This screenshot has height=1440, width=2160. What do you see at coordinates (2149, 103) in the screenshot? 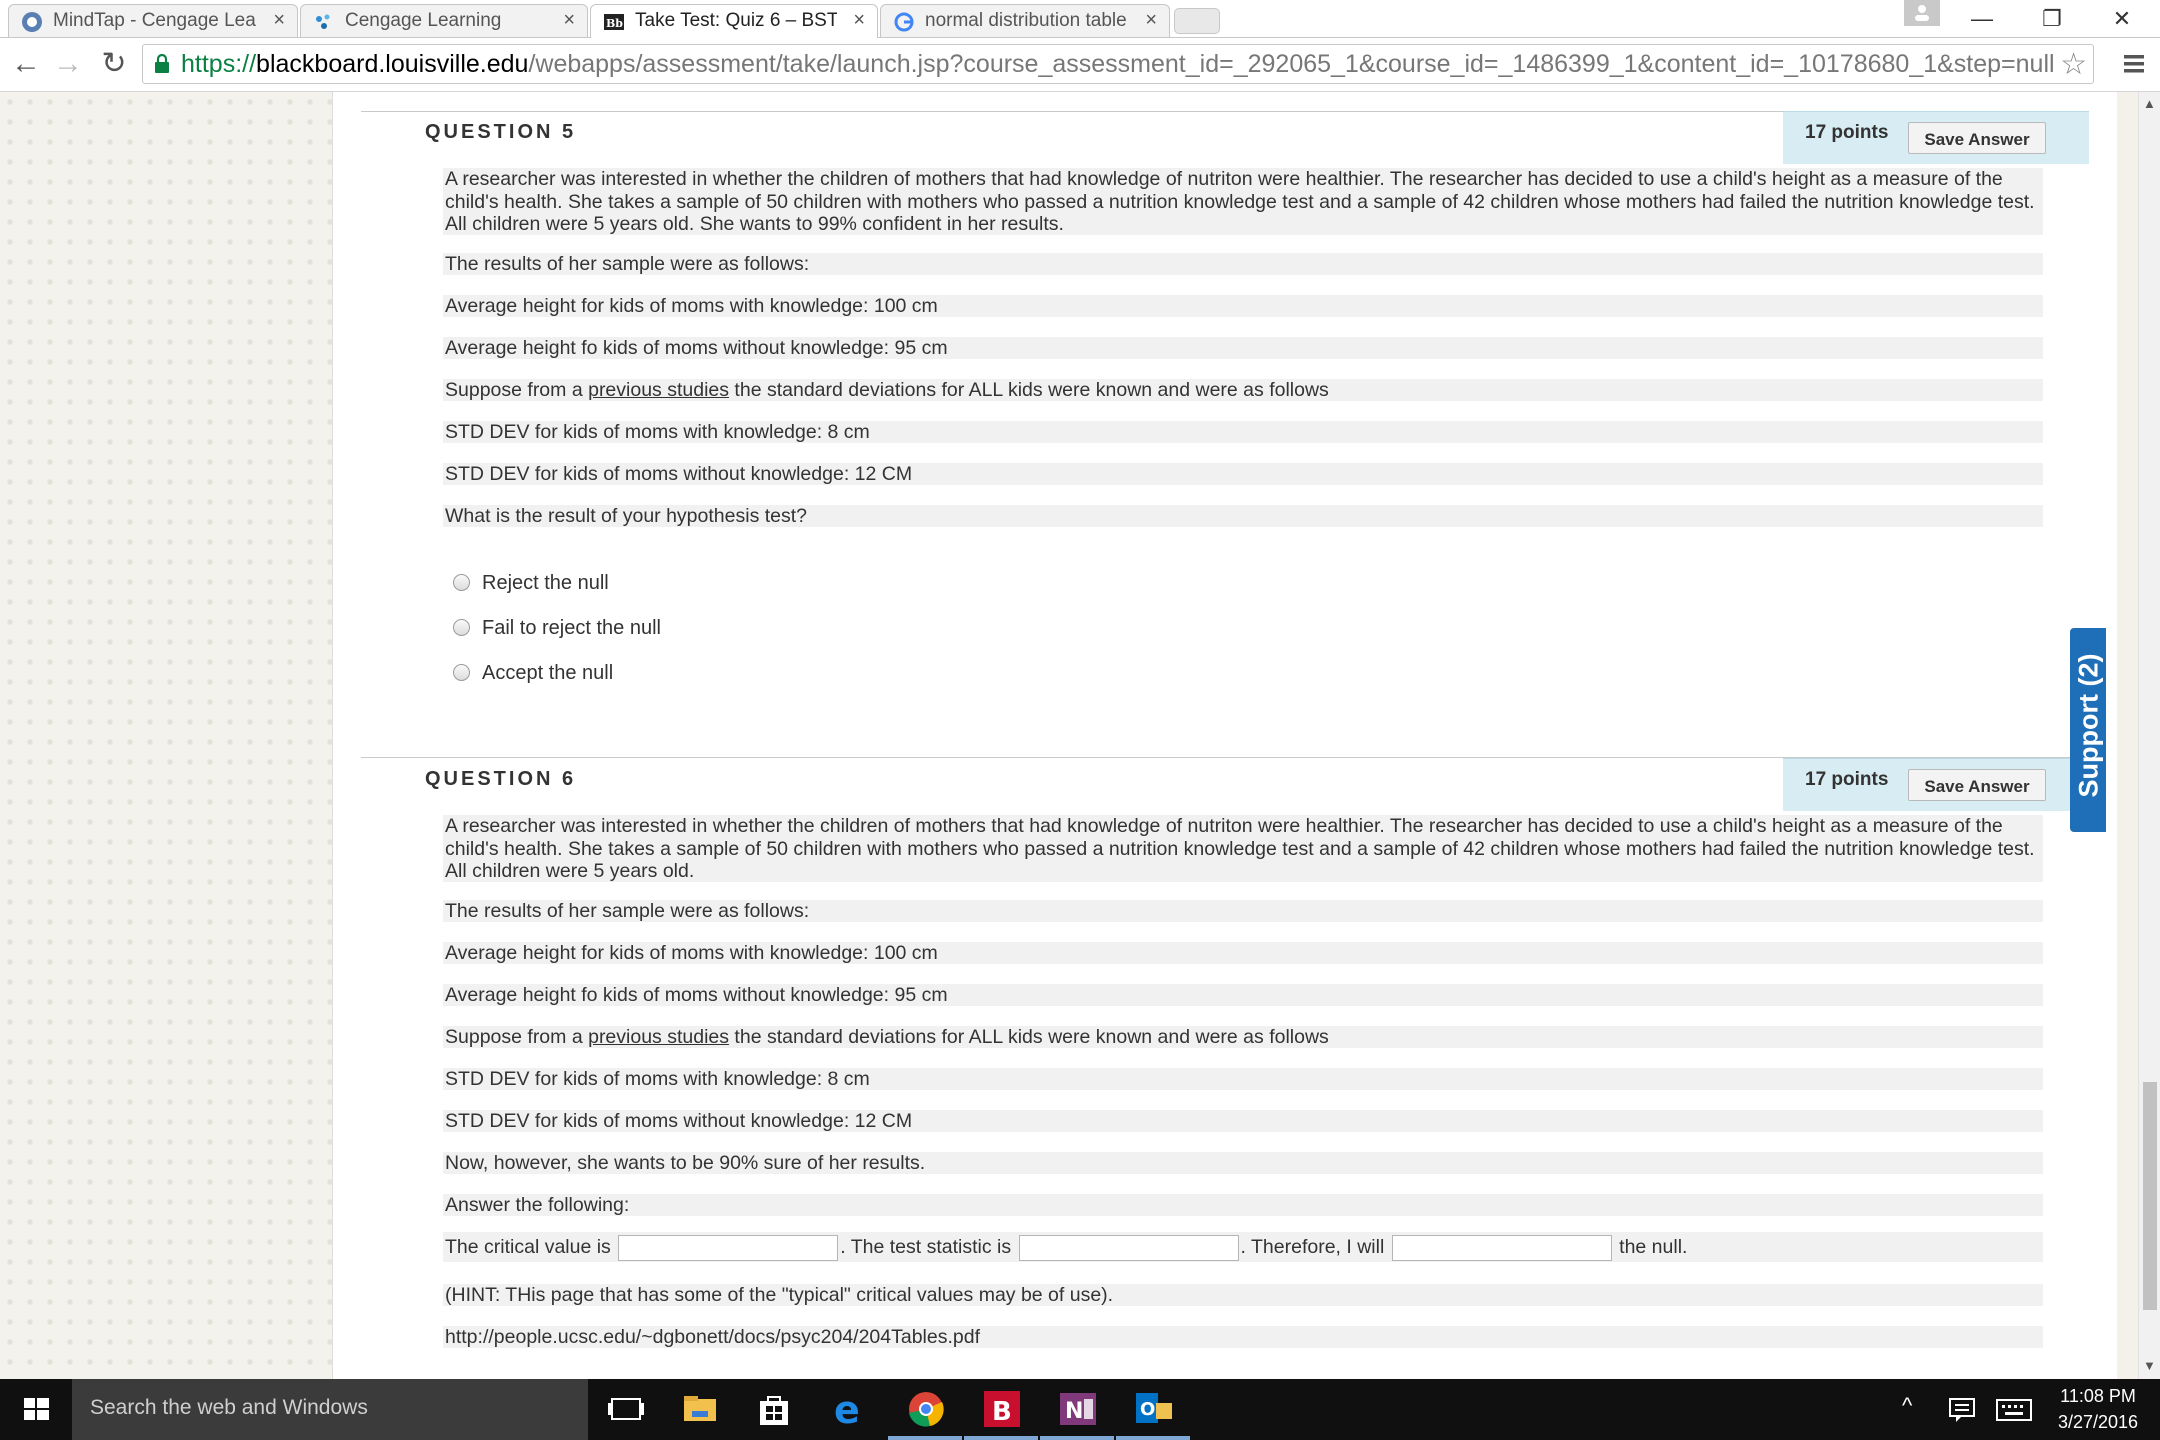
I see `scroll-up-icon: ▲` at bounding box center [2149, 103].